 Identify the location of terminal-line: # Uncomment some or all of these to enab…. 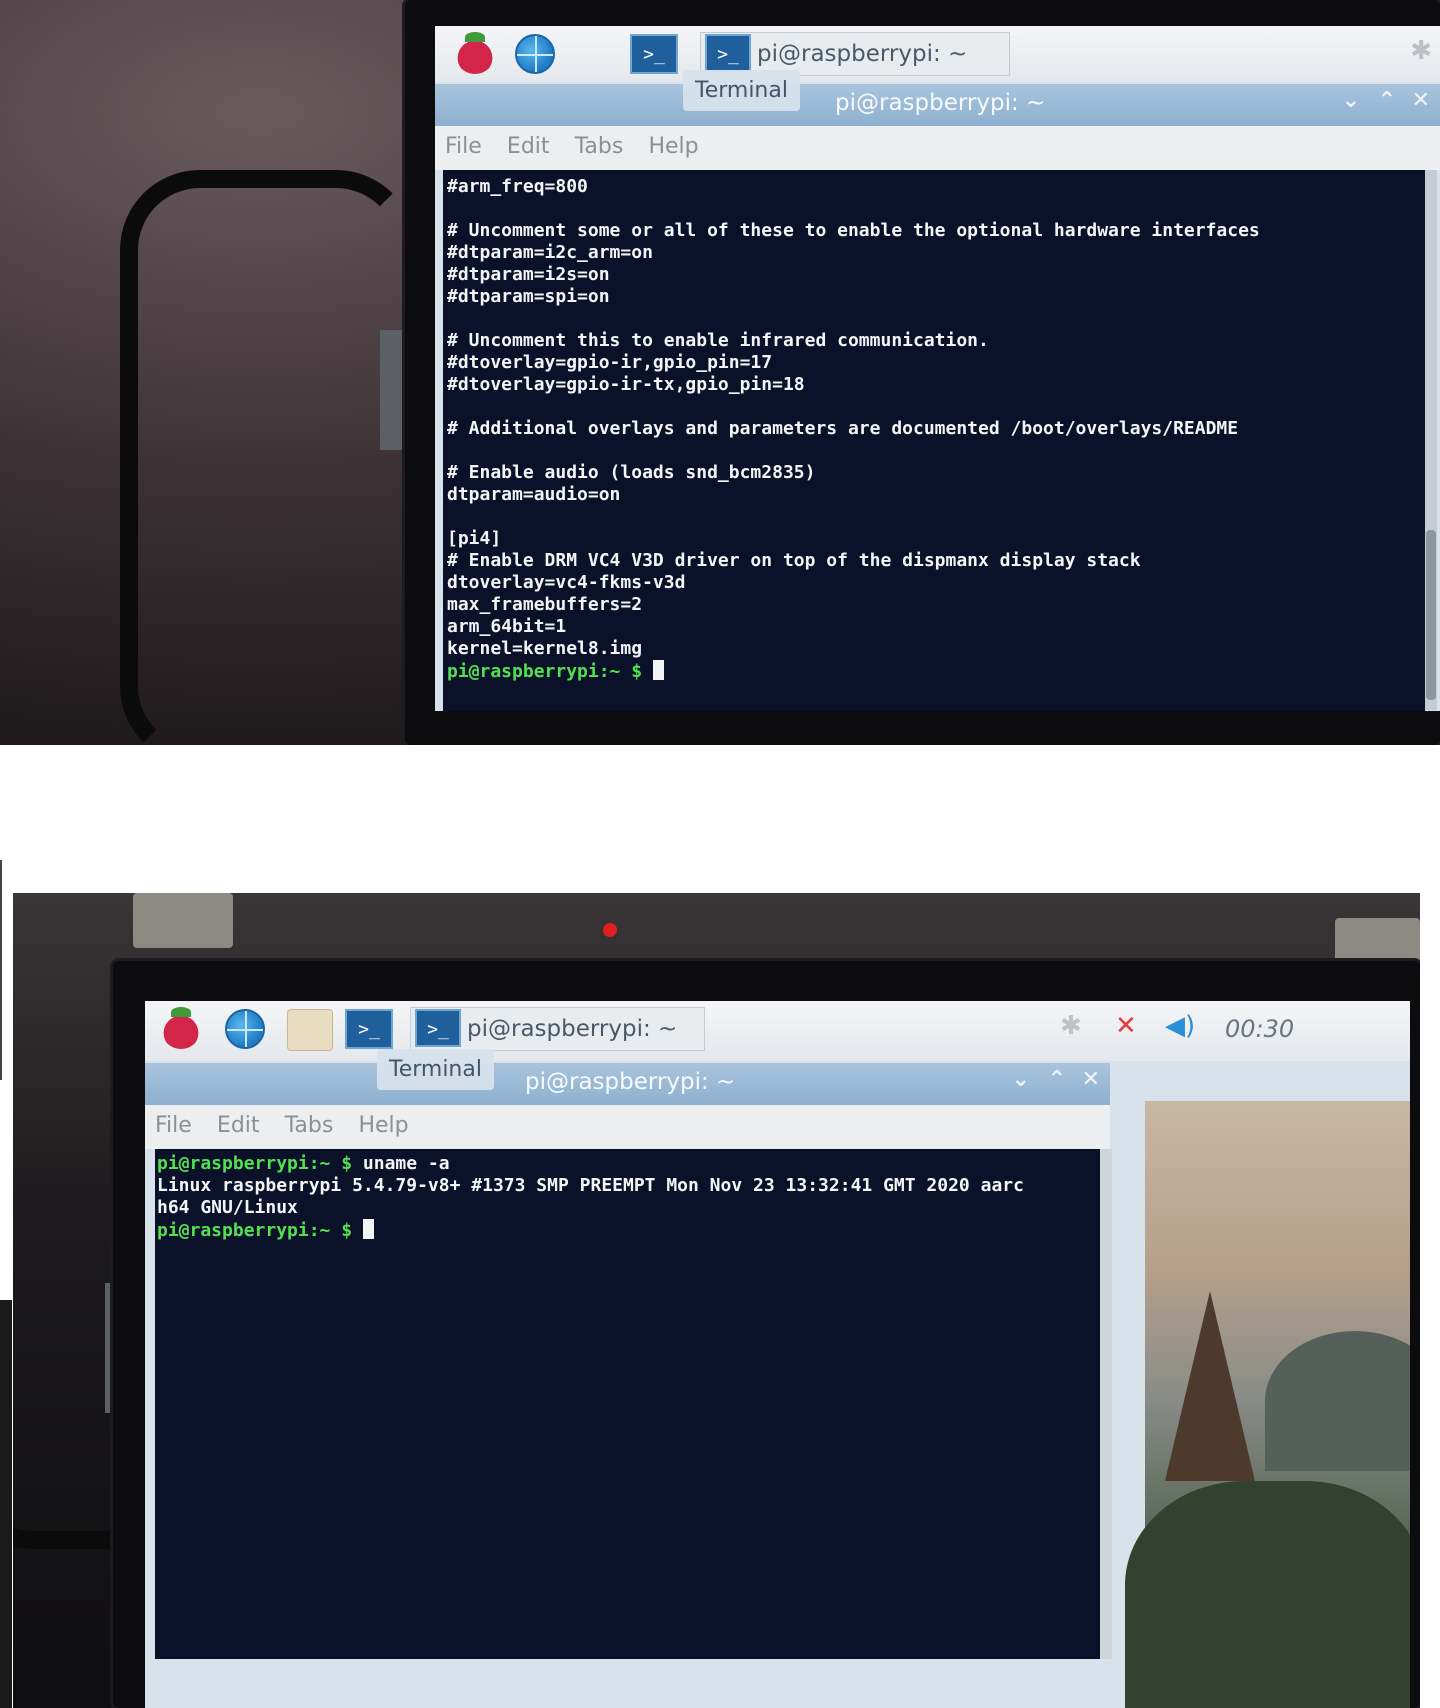
(853, 230).